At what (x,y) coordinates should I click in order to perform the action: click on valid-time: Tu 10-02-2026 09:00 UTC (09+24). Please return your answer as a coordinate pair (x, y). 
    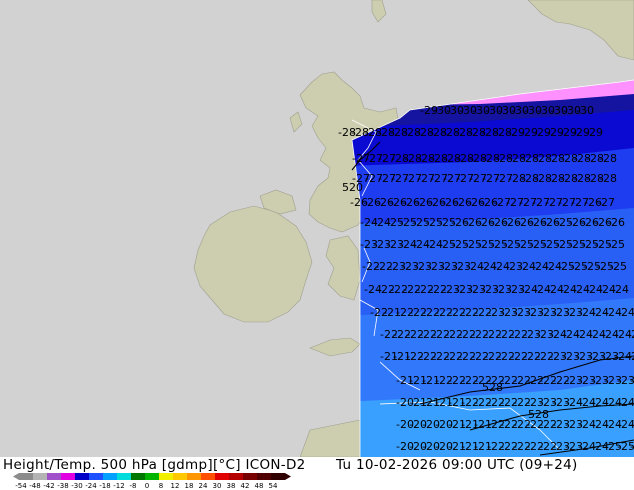
    Looking at the image, I should click on (457, 465).